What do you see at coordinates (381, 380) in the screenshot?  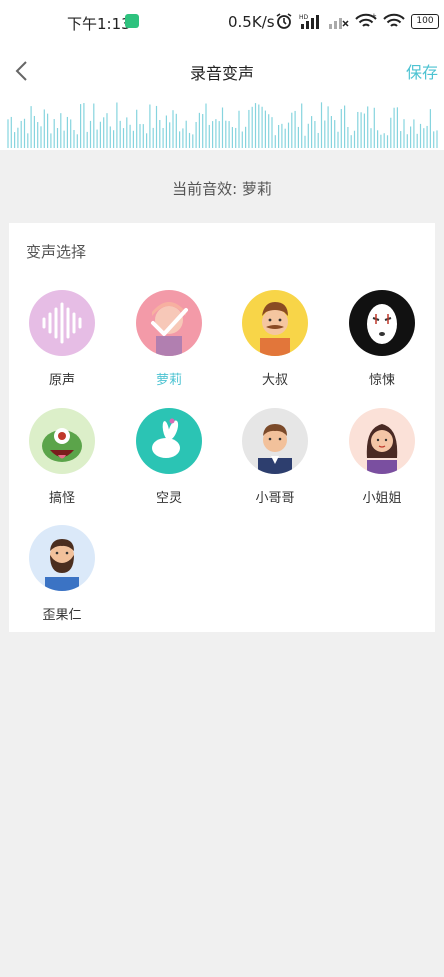 I see `effect-label: 惊悚` at bounding box center [381, 380].